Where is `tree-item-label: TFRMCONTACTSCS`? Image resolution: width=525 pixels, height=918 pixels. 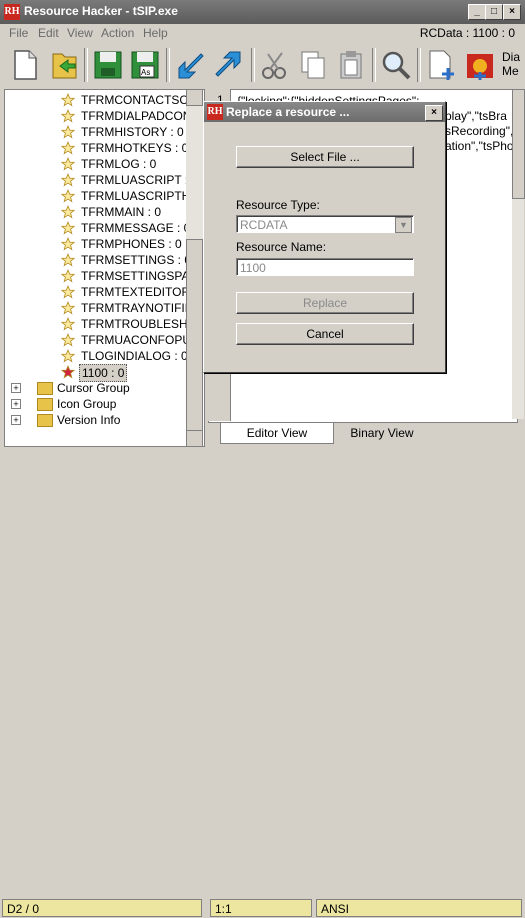
tree-item-label: TFRMCONTACTSCS is located at coordinates (139, 100).